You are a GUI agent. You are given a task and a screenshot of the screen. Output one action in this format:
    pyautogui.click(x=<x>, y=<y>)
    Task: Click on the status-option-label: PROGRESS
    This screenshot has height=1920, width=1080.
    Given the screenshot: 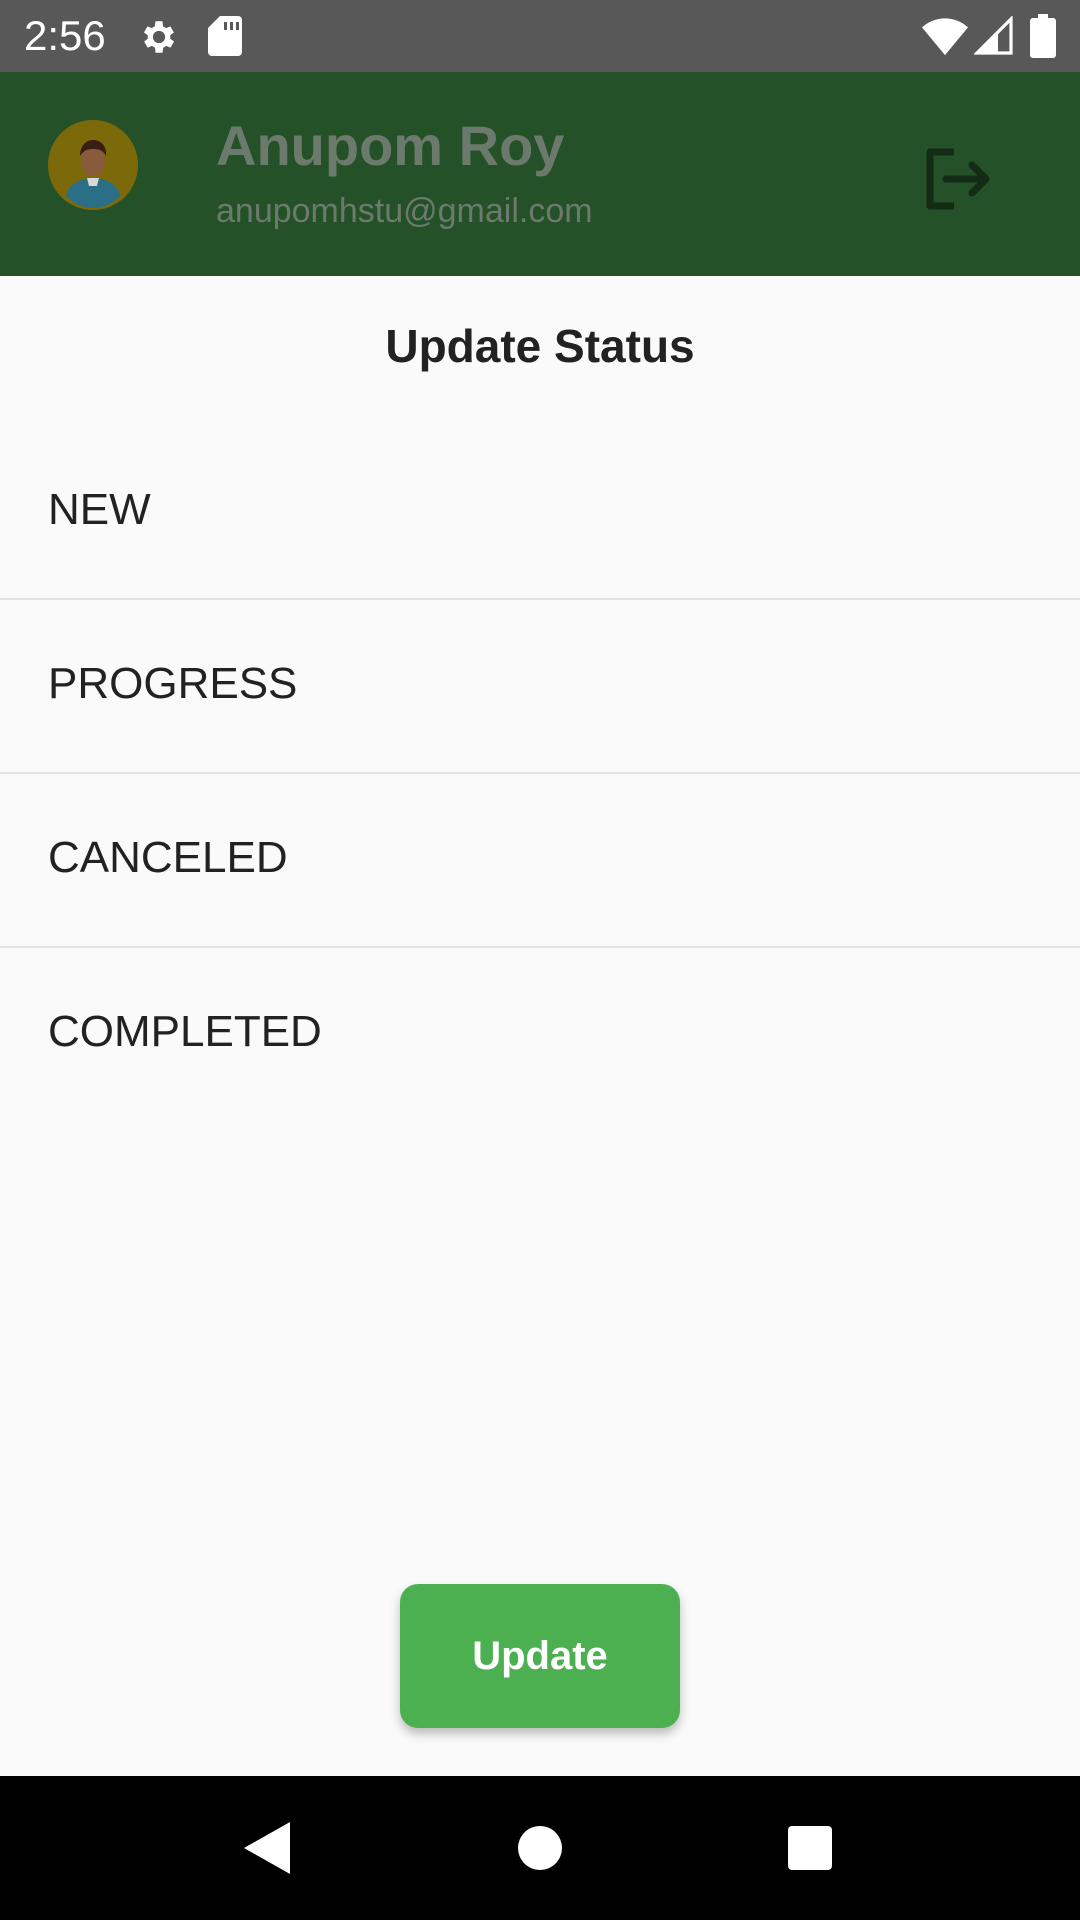 What is the action you would take?
    pyautogui.click(x=173, y=683)
    